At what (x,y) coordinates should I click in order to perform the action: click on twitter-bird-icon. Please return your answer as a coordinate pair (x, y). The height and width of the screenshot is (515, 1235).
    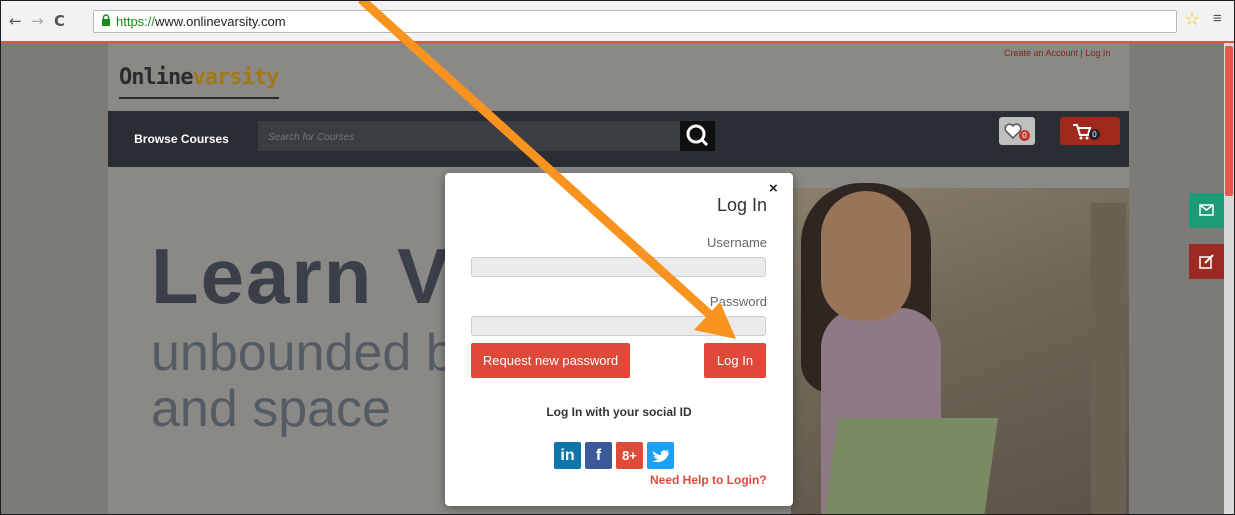
    Looking at the image, I should click on (660, 456).